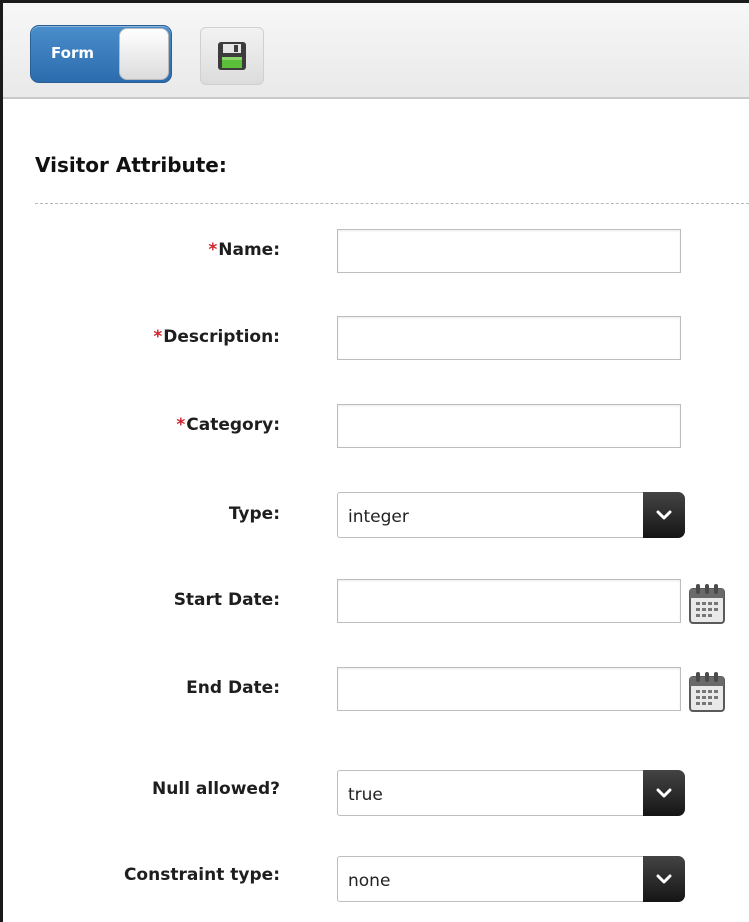  I want to click on end-date-input, so click(509, 689).